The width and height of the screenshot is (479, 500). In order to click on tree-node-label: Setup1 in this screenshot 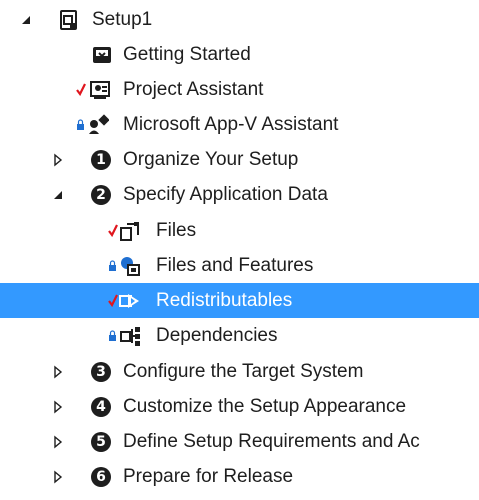, I will do `click(122, 19)`.